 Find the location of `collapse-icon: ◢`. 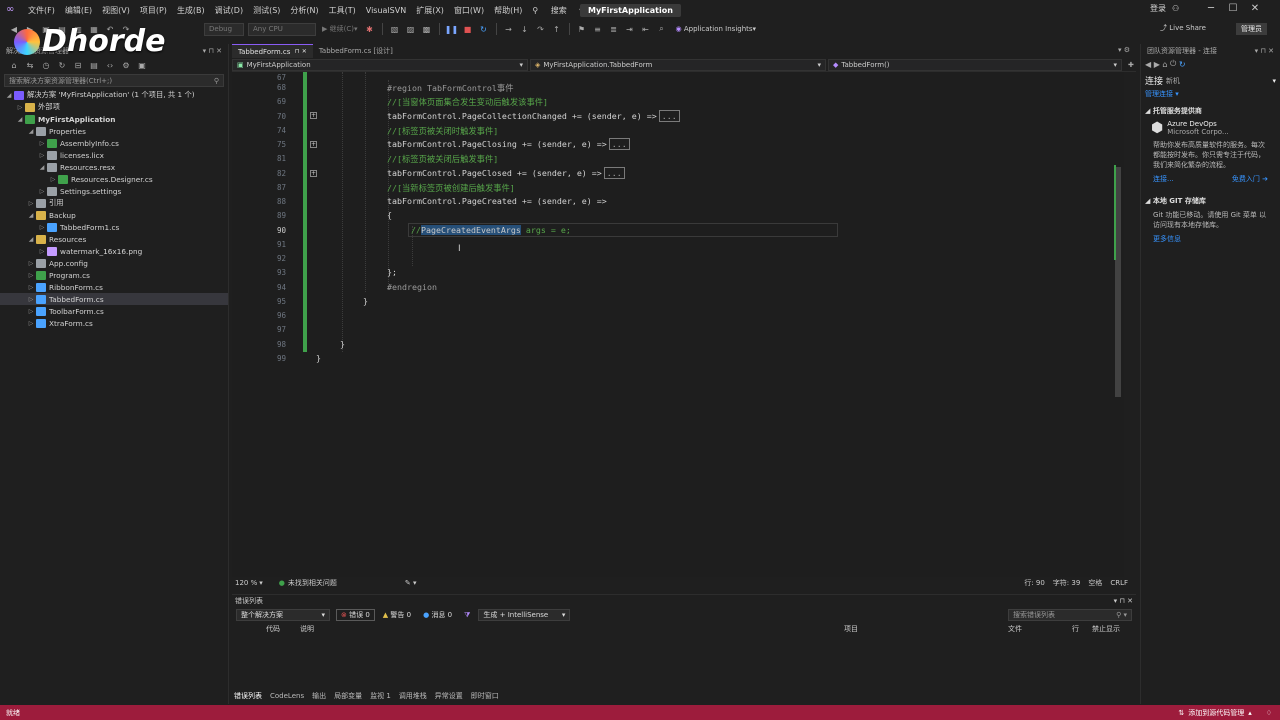

collapse-icon: ◢ is located at coordinates (1147, 201).